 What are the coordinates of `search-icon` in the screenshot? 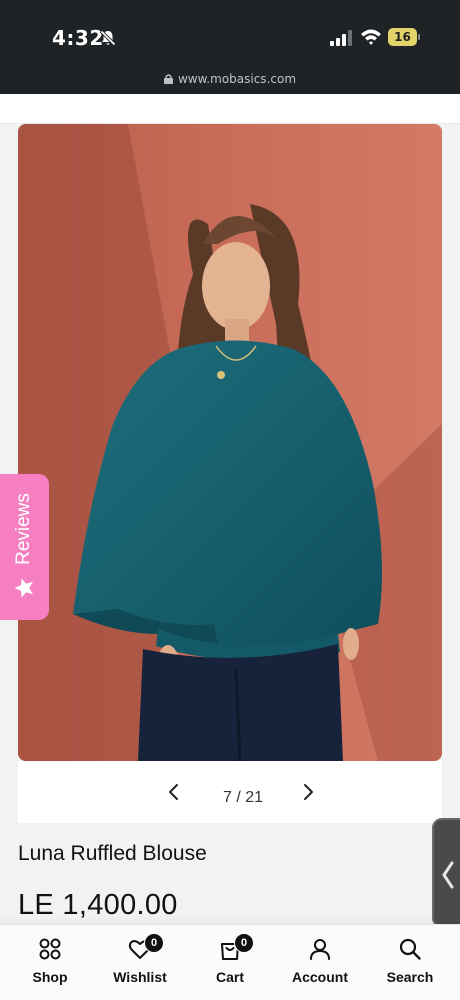 It's located at (410, 949).